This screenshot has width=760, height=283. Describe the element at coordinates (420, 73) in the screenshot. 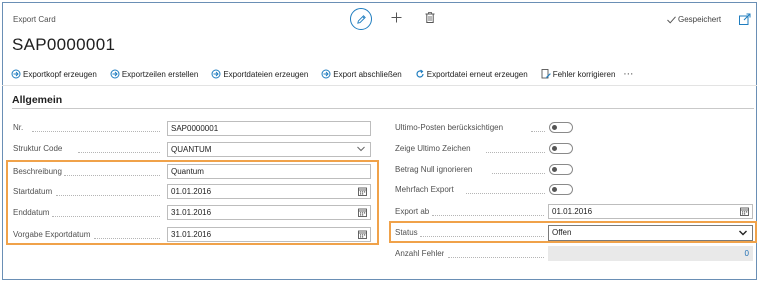

I see `refresh-icon` at that location.